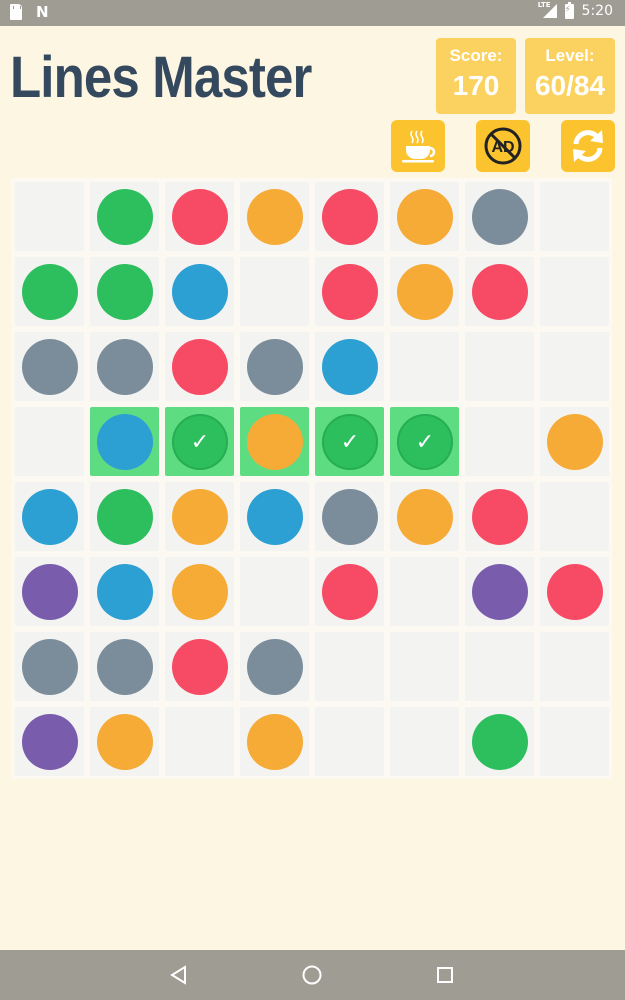 Image resolution: width=625 pixels, height=1000 pixels. Describe the element at coordinates (445, 975) in the screenshot. I see `recent-apps-button` at that location.